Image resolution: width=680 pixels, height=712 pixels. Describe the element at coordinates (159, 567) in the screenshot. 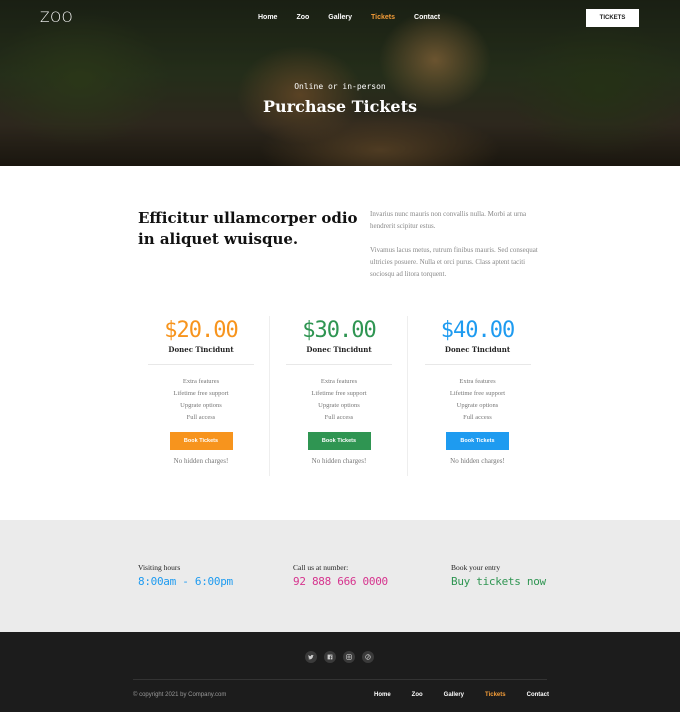

I see `visiting-hours-label: Visiting hours` at that location.